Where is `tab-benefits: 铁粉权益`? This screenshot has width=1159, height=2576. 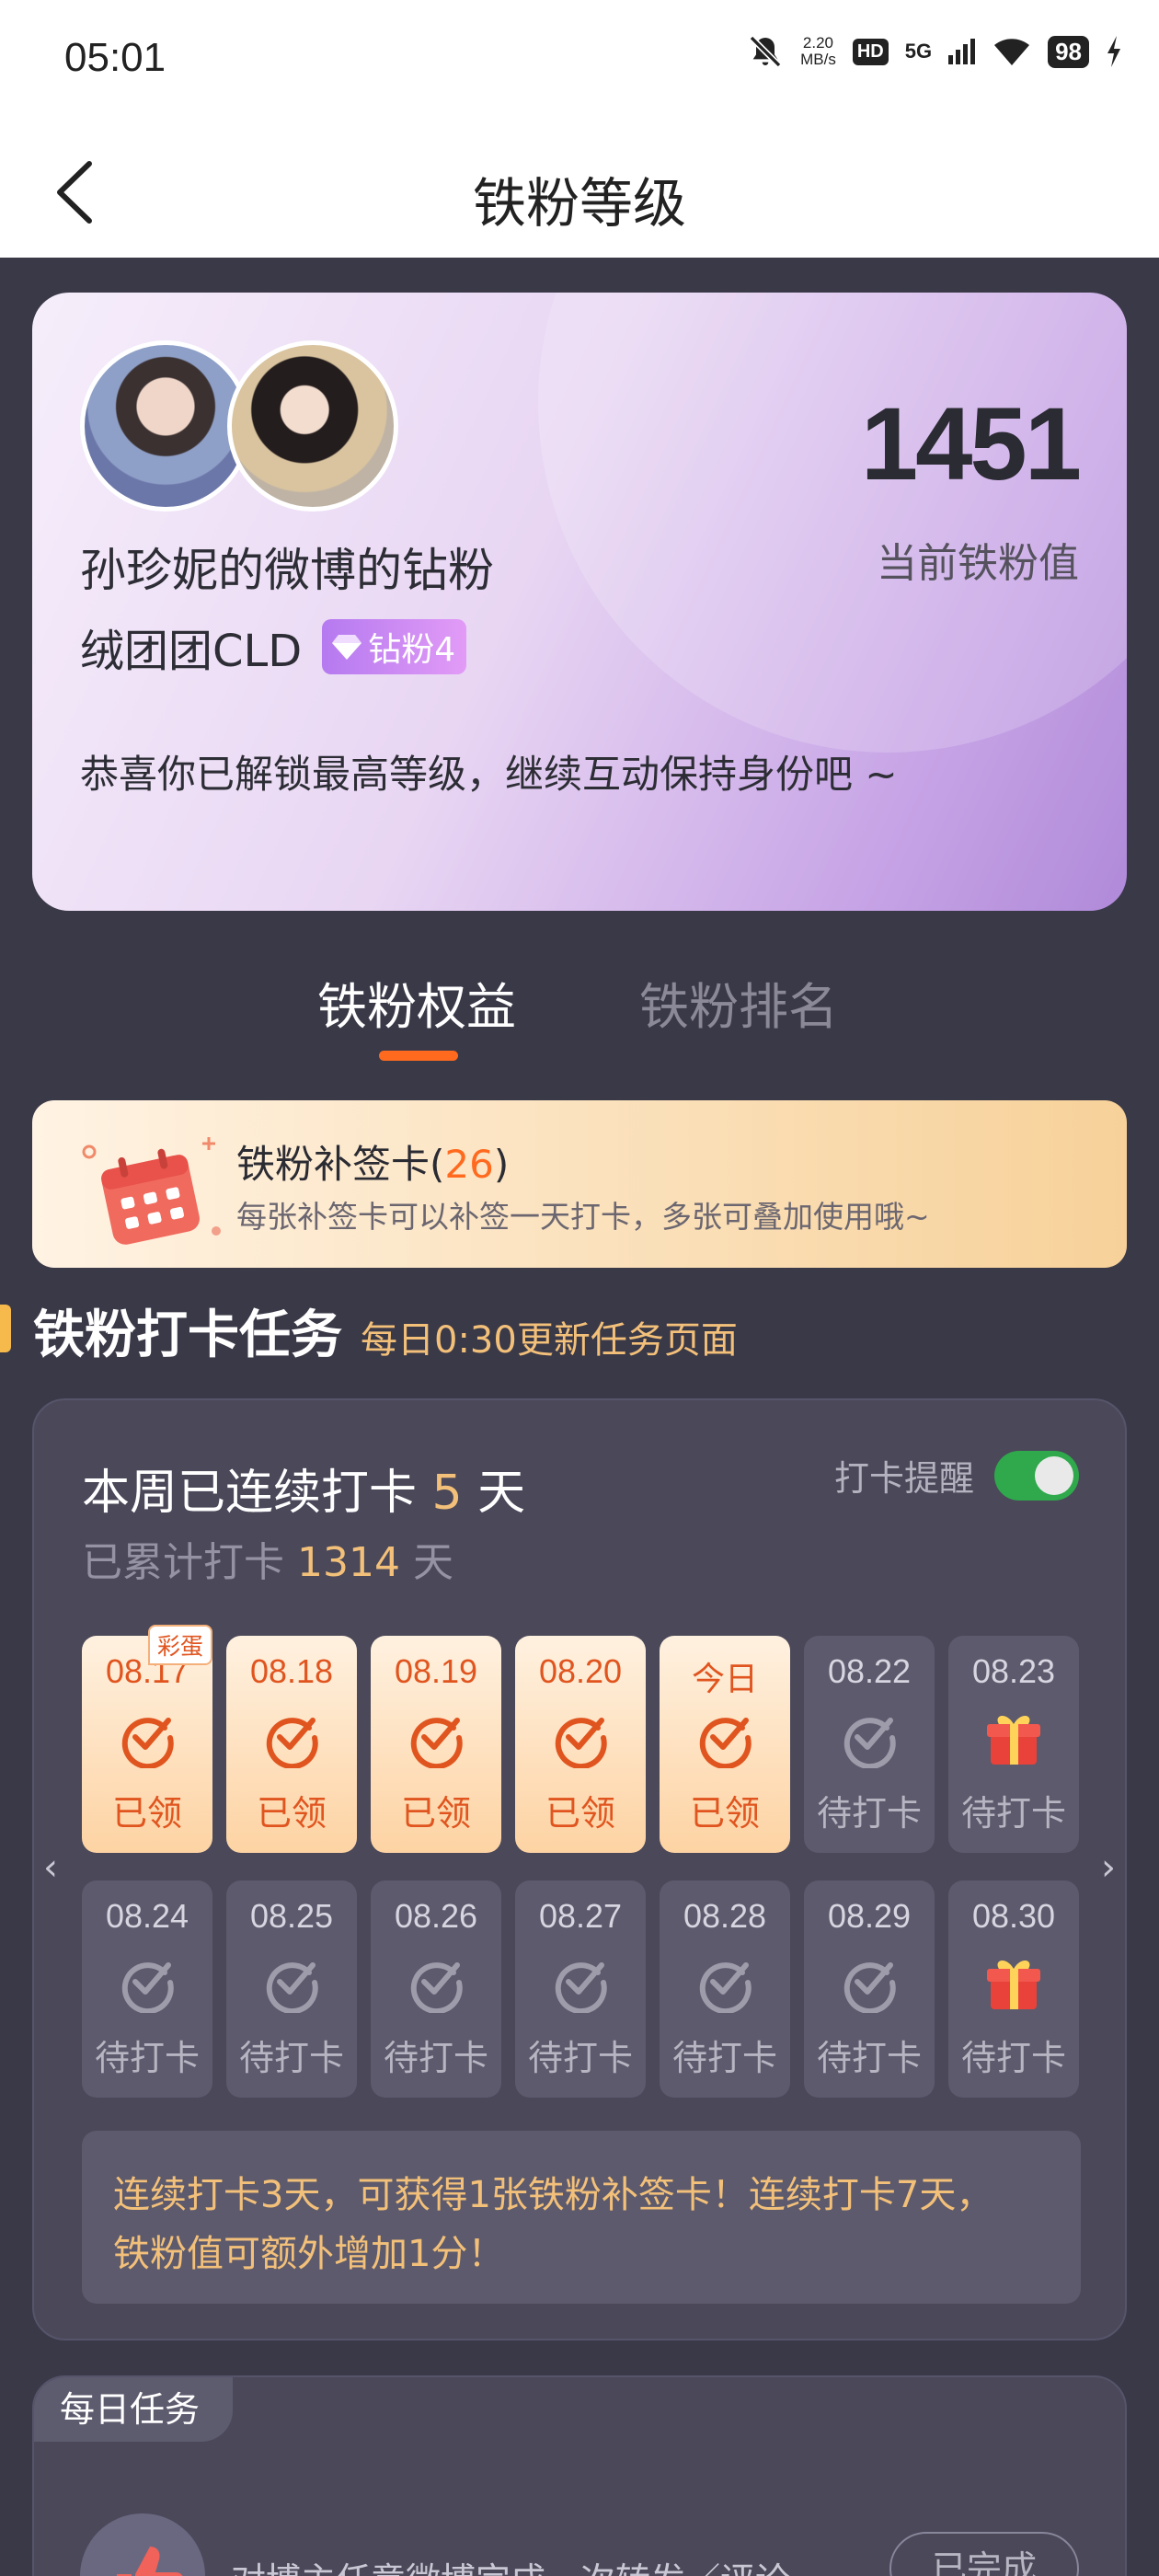
tab-benefits: 铁粉权益 is located at coordinates (416, 1002).